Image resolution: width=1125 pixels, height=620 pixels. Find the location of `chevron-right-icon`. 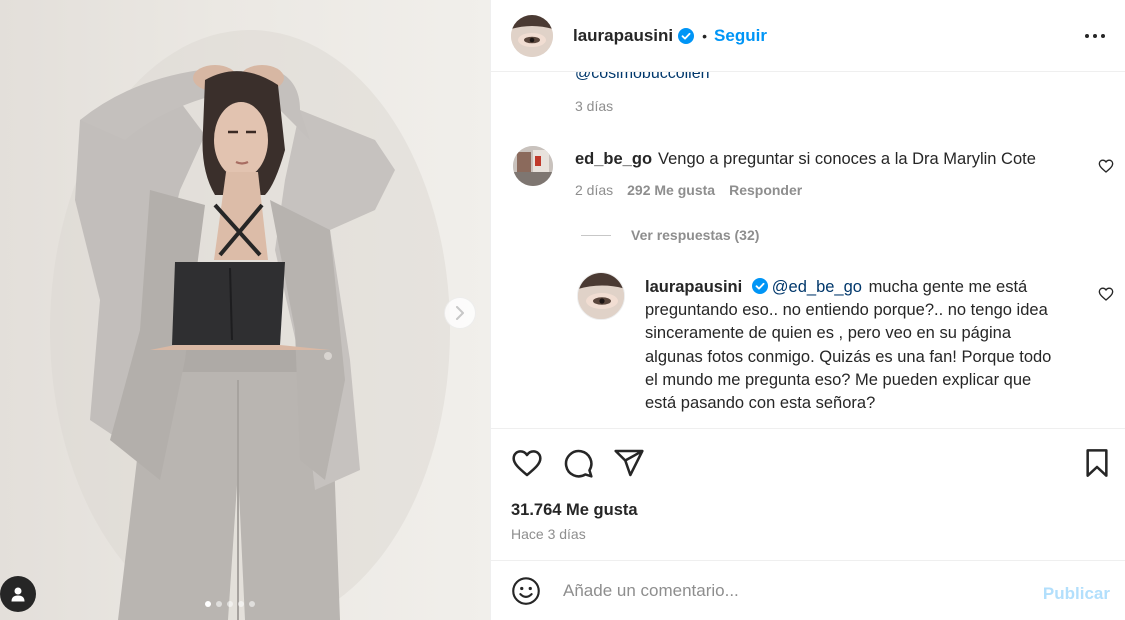

chevron-right-icon is located at coordinates (460, 313).